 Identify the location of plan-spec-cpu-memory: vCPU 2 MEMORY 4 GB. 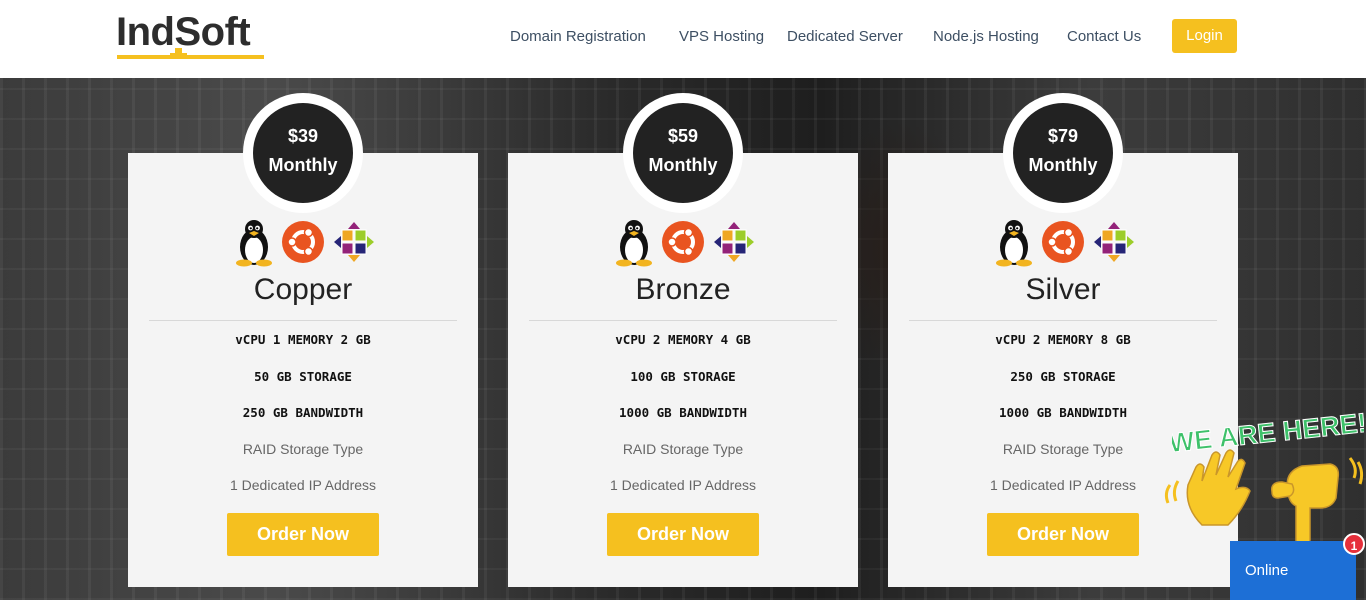
(683, 339).